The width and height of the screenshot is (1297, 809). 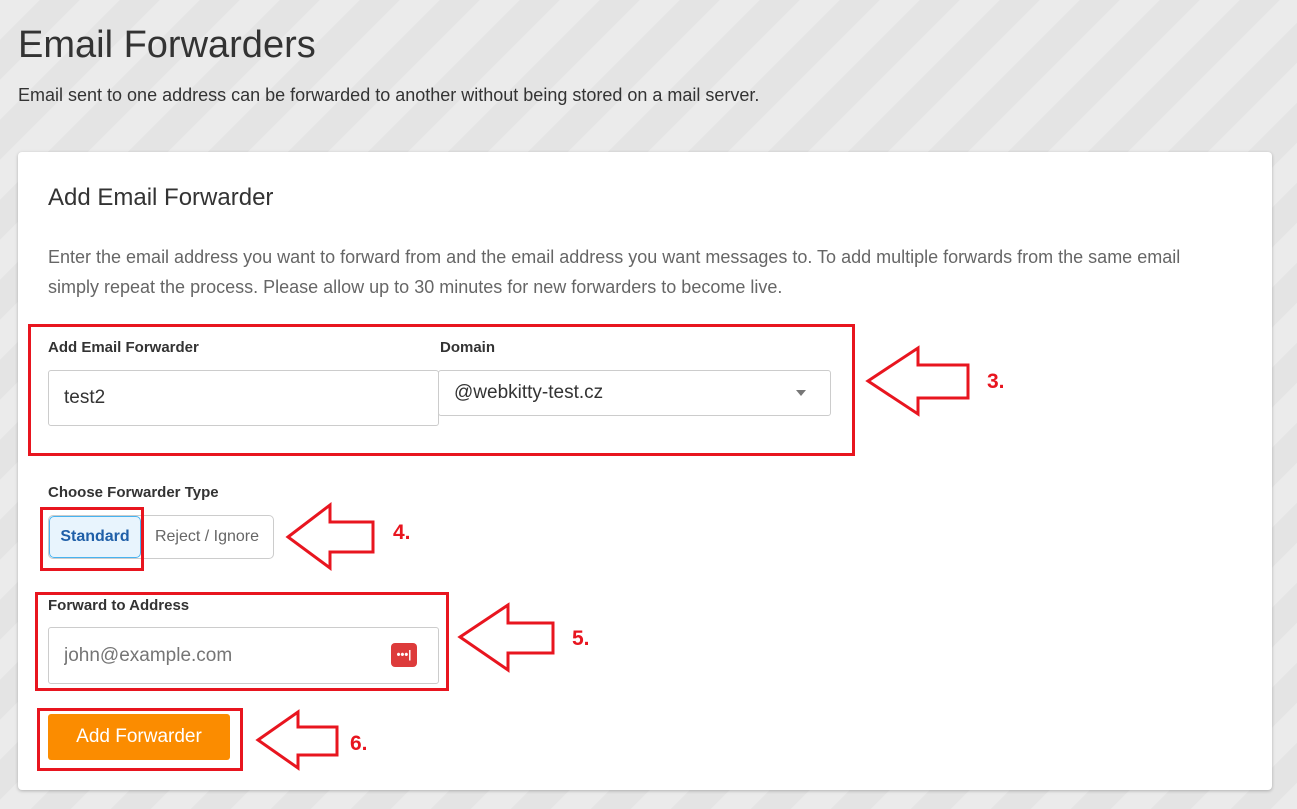 I want to click on annotation-number-5: 5., so click(x=581, y=638).